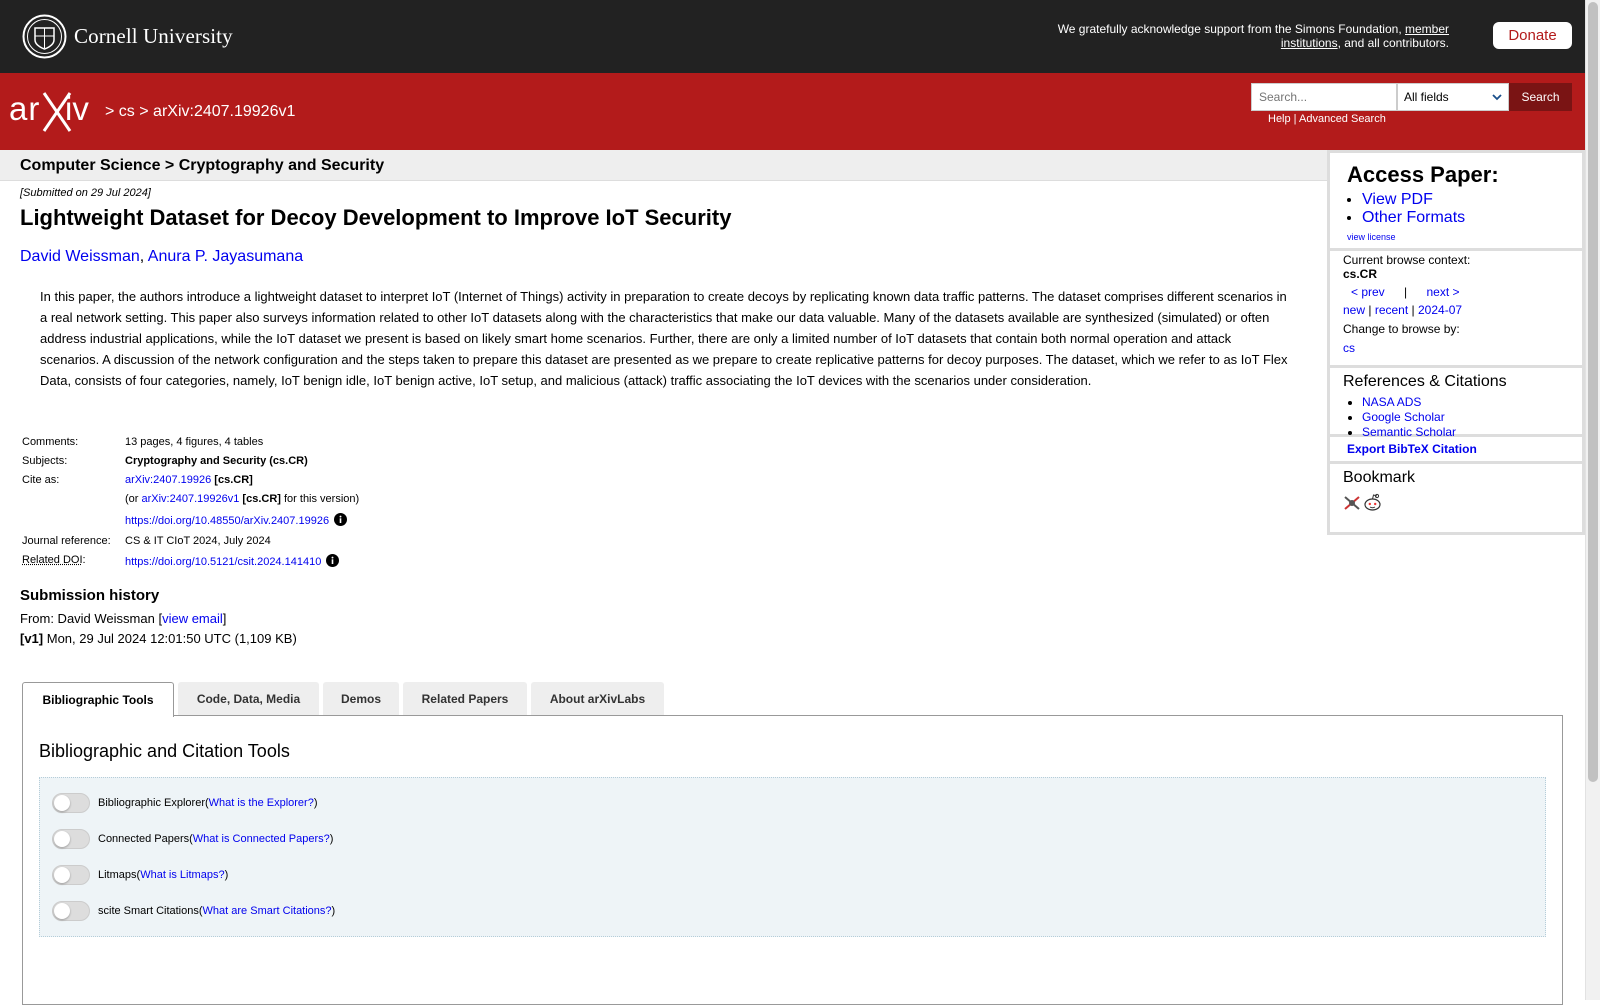 The image size is (1600, 1005). Describe the element at coordinates (1391, 402) in the screenshot. I see `nasa-ads-link: NASA ADS` at that location.